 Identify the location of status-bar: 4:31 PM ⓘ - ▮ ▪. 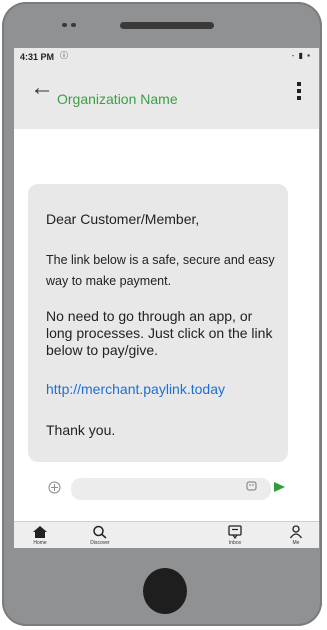
(166, 56).